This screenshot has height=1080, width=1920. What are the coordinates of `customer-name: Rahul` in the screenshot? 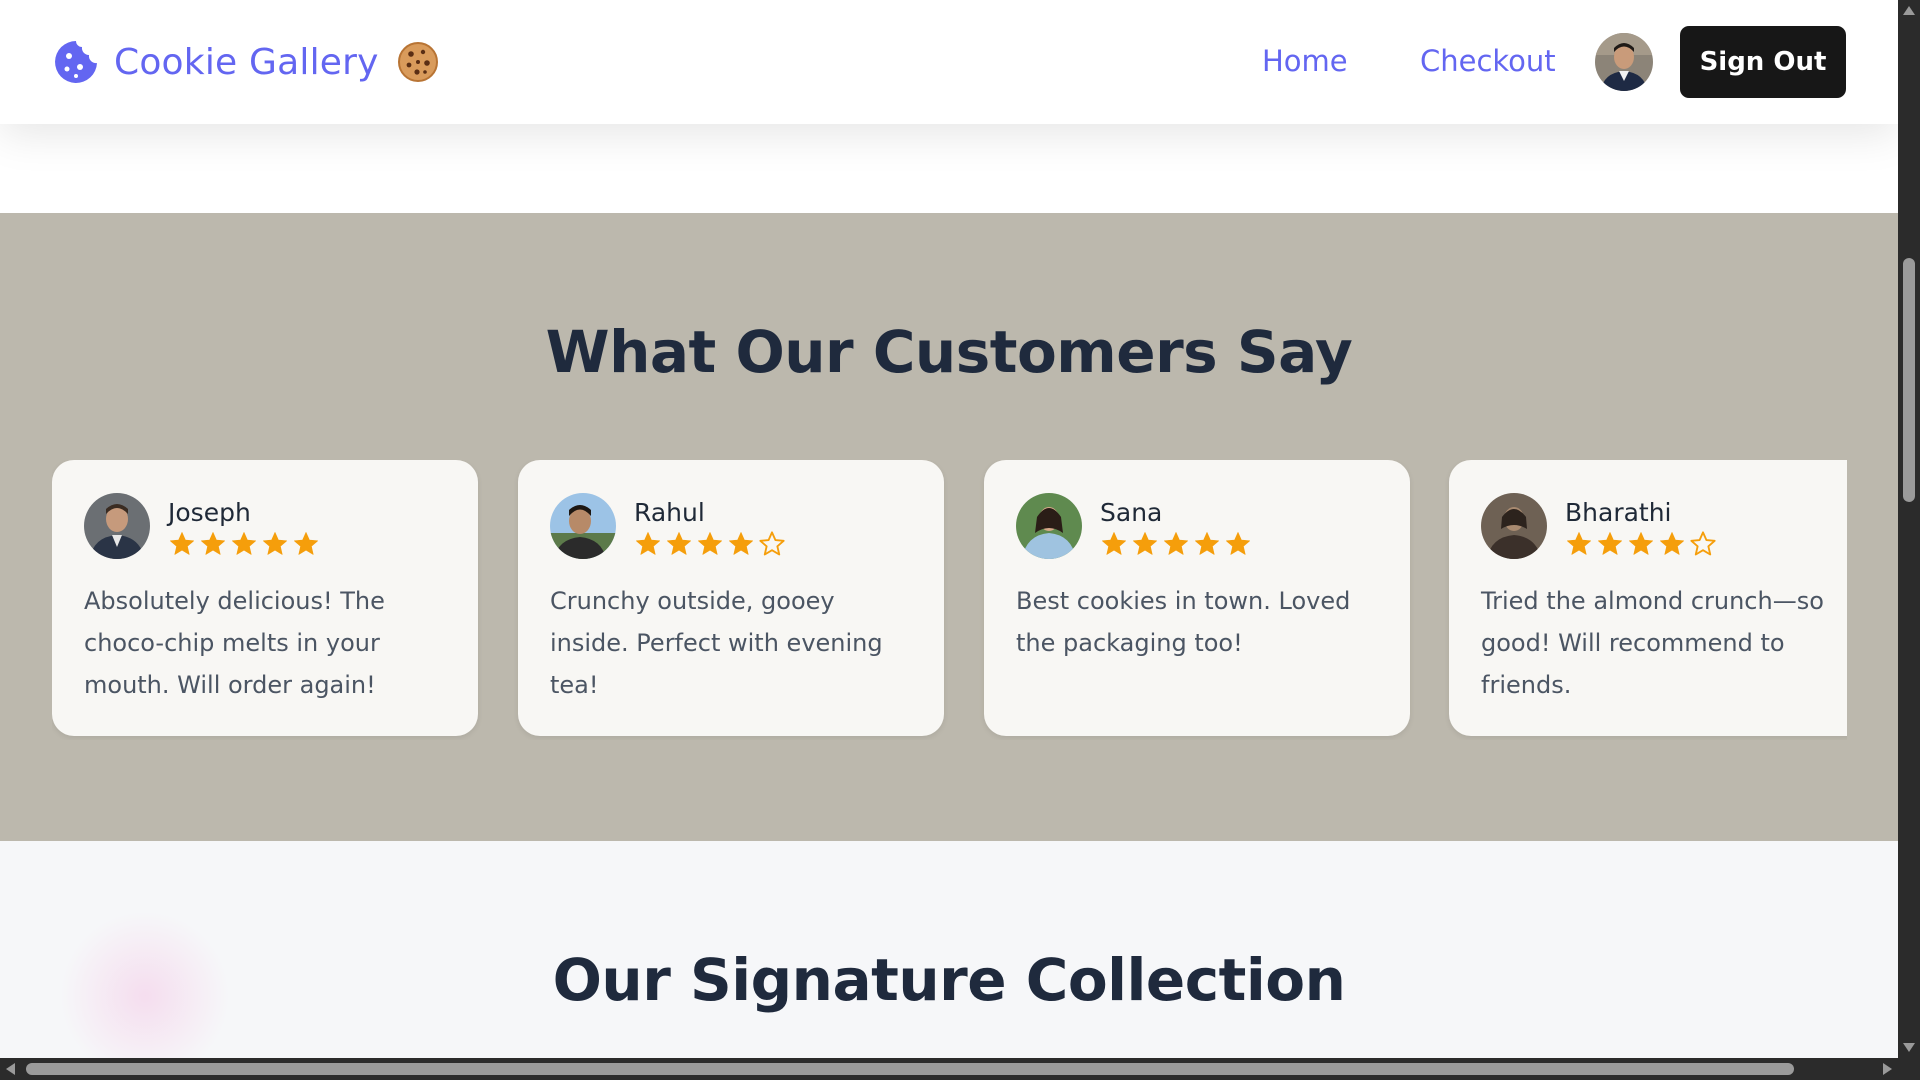 It's located at (669, 512).